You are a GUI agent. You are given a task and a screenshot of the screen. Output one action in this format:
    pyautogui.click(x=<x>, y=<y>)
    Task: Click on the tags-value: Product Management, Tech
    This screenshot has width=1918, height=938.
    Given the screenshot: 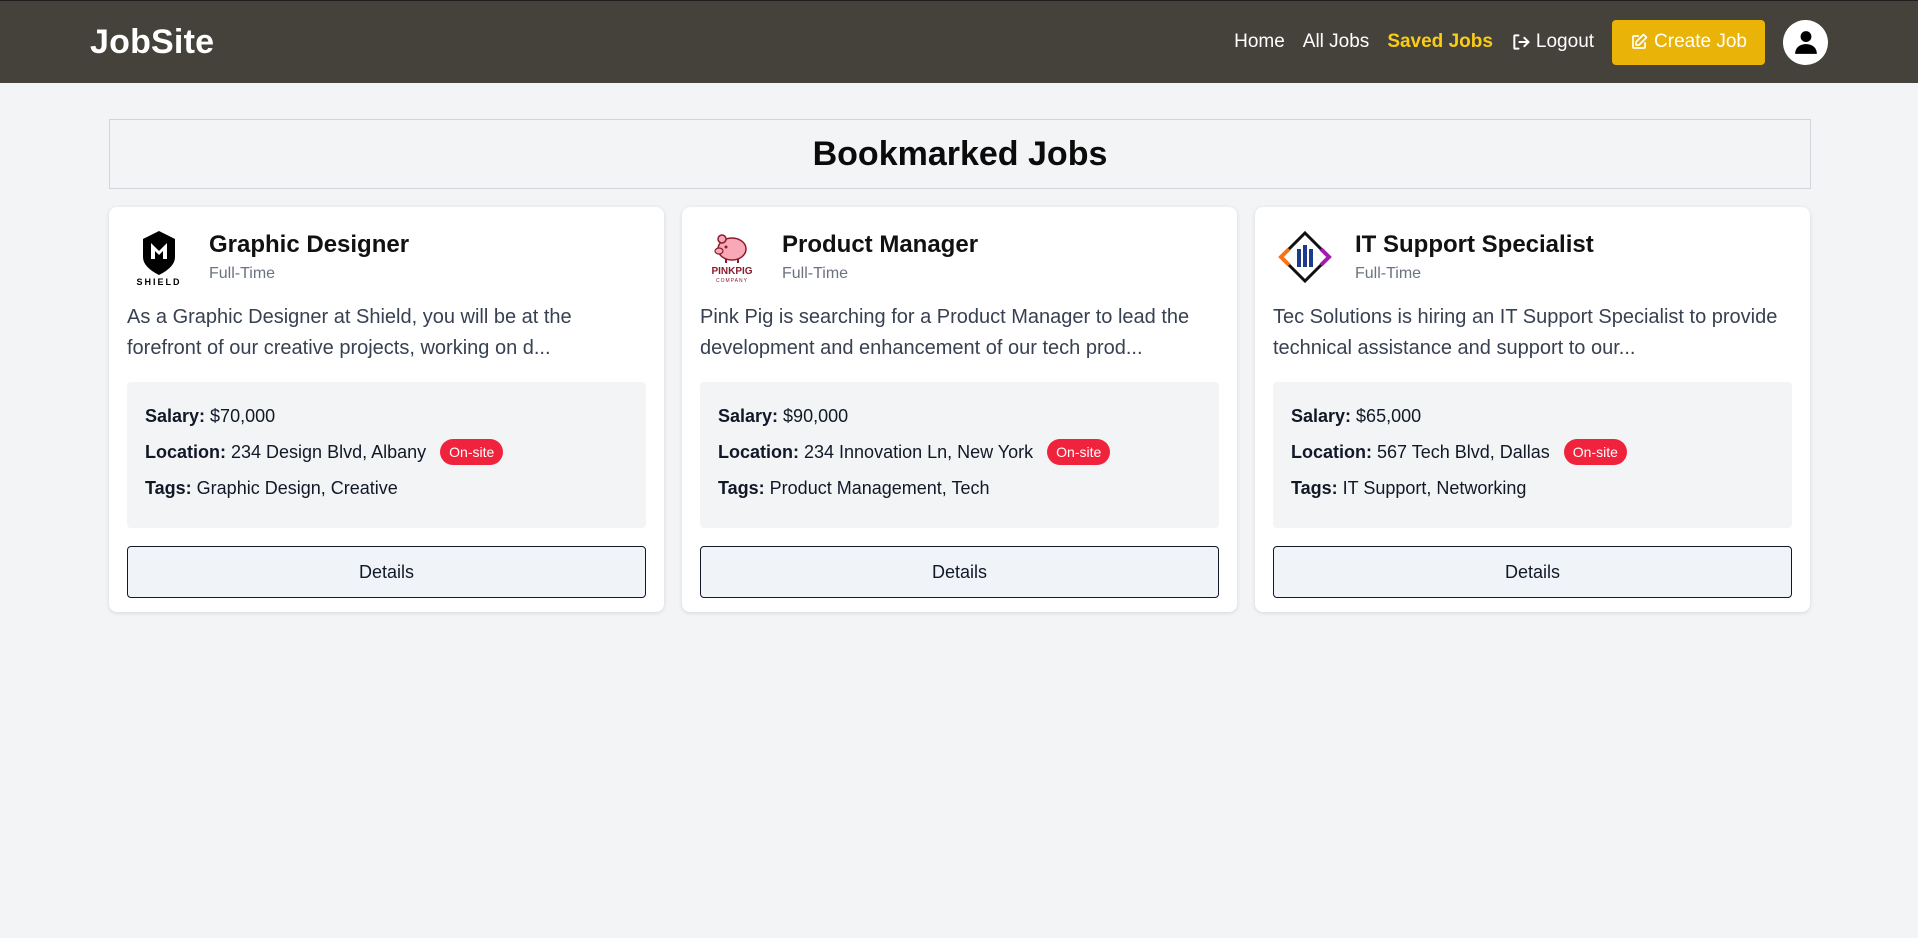 What is the action you would take?
    pyautogui.click(x=879, y=487)
    